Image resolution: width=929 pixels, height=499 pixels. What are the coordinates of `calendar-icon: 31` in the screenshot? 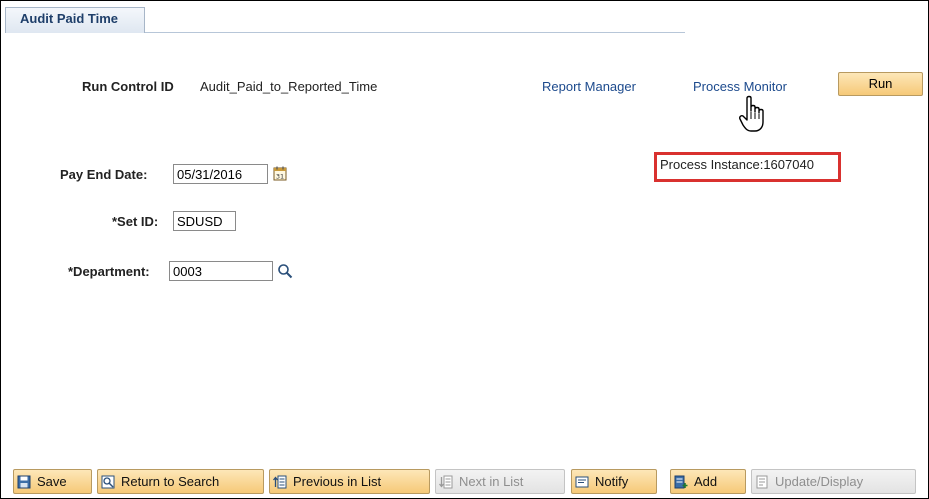 It's located at (280, 173).